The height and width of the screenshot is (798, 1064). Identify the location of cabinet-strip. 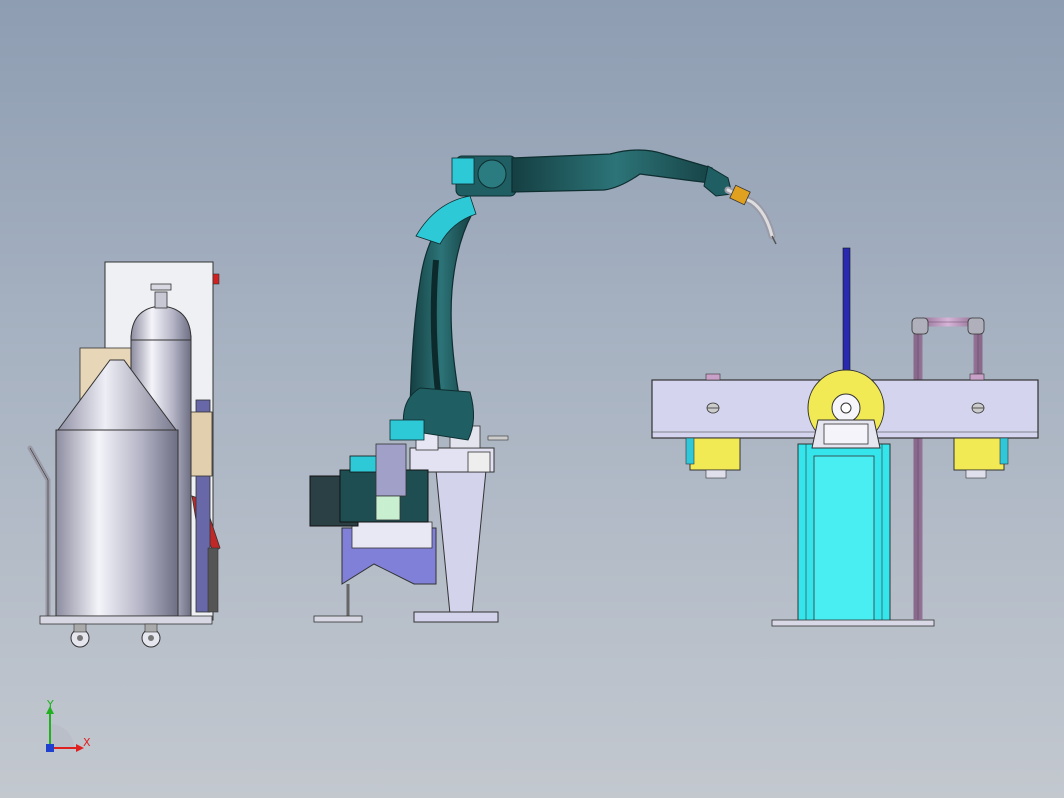
(213, 580).